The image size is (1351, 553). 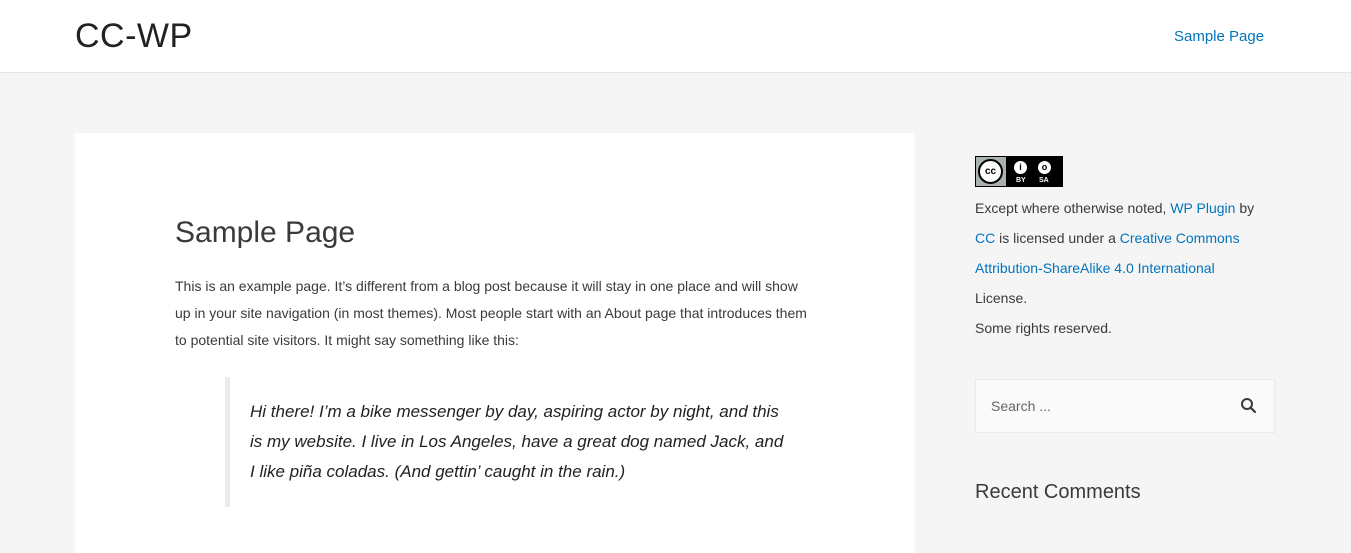 What do you see at coordinates (1057, 238) in the screenshot?
I see `license-middle: is licensed under a` at bounding box center [1057, 238].